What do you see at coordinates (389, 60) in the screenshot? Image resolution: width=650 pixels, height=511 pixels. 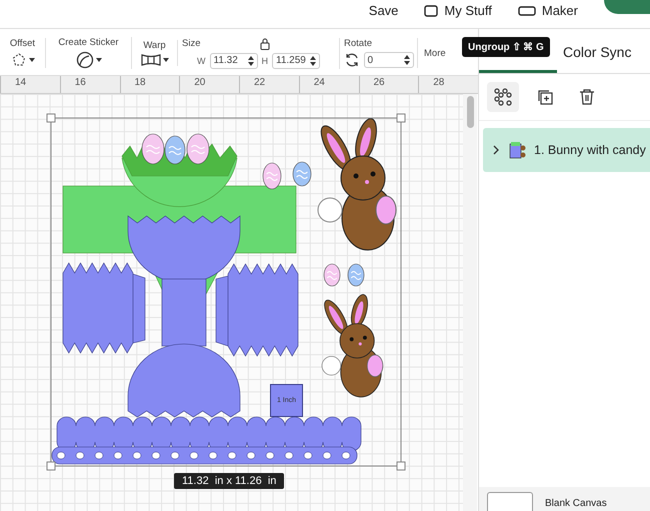 I see `rotate-field: 0` at bounding box center [389, 60].